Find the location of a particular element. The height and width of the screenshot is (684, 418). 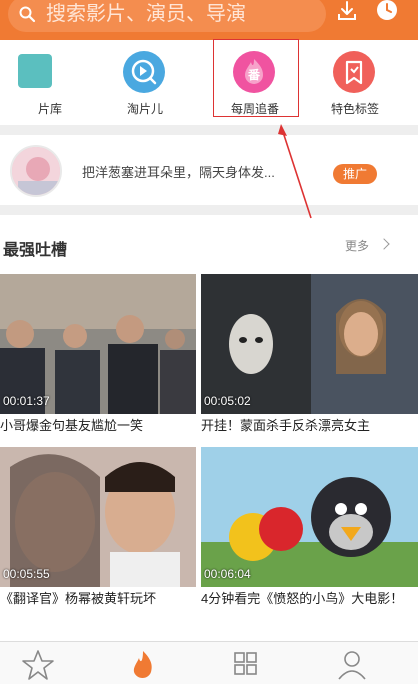

video-card: 00:05:02 开挂！蒙面杀手反杀漂亮女主 is located at coordinates (309, 354).